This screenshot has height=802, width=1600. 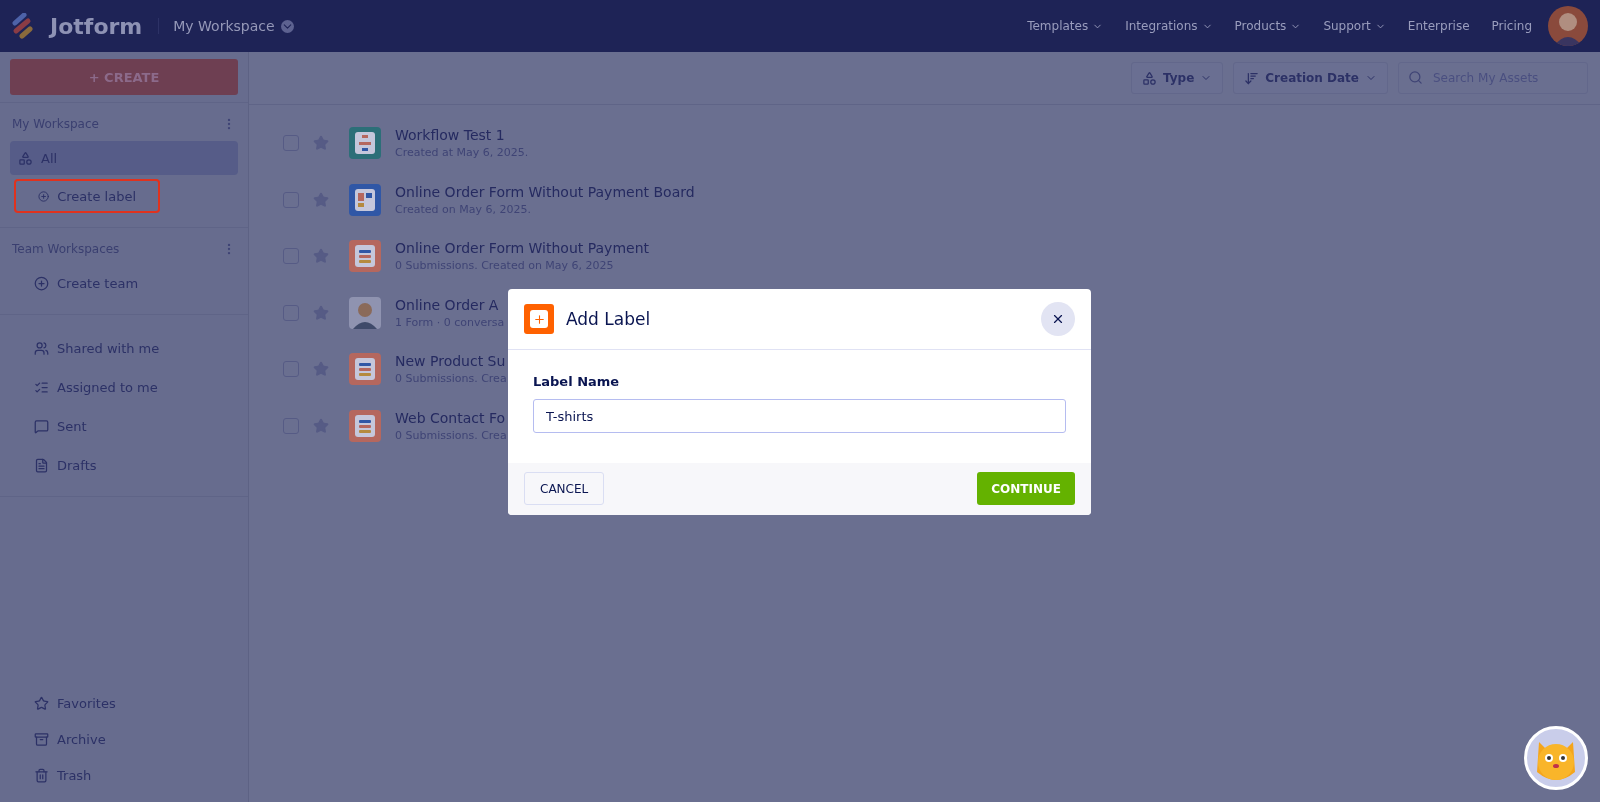 I want to click on close-icon, so click(x=1058, y=319).